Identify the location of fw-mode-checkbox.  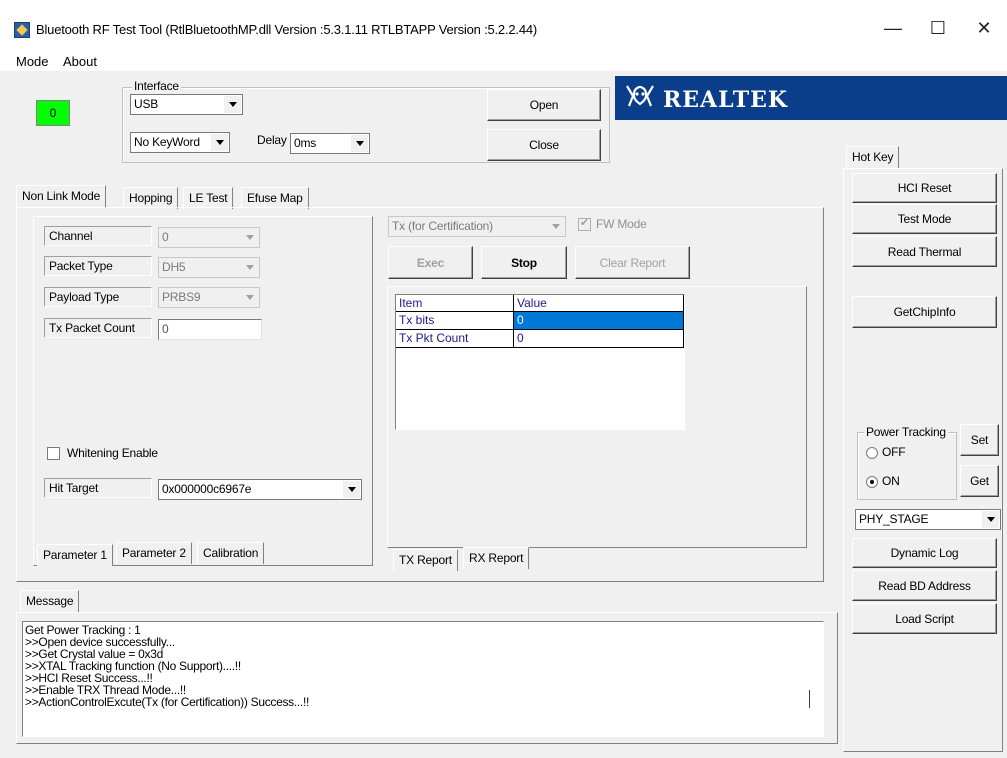
(584, 223).